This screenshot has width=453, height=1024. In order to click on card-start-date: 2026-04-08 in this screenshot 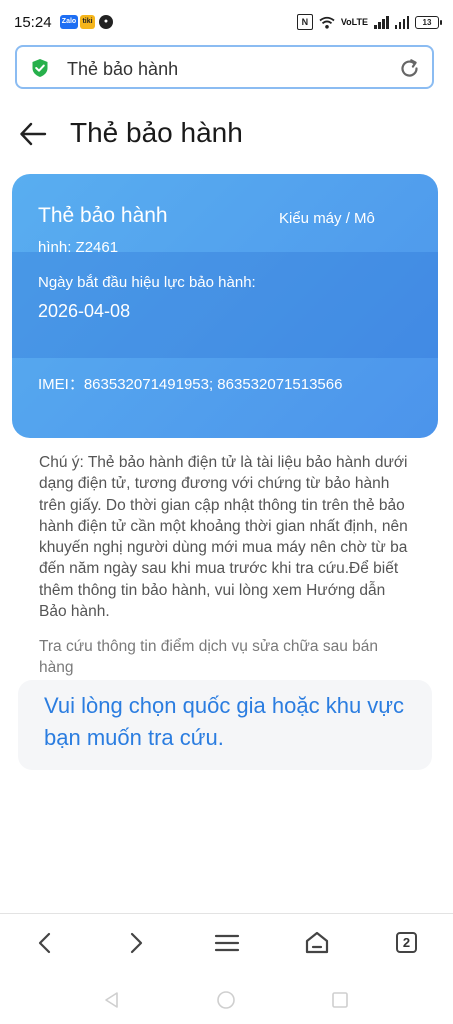, I will do `click(84, 311)`.